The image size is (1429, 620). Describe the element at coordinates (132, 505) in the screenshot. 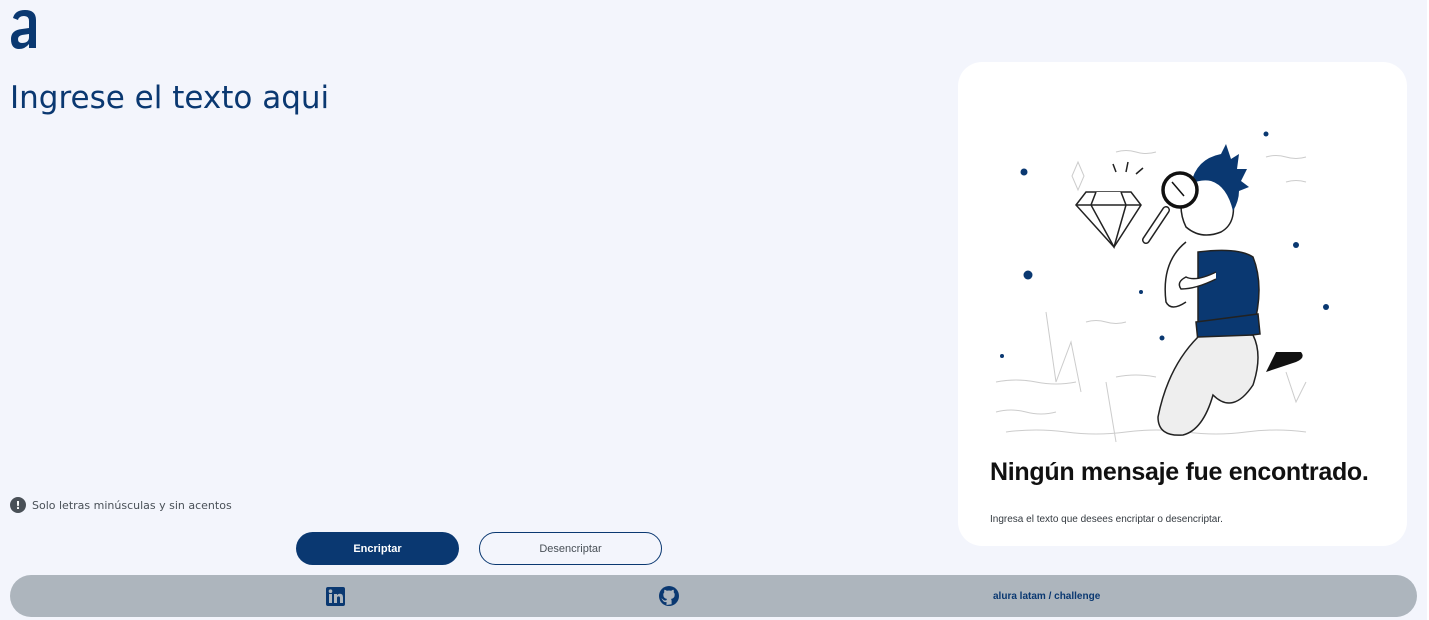

I see `hint-text: Solo letras minúsculas y sin acentos` at that location.